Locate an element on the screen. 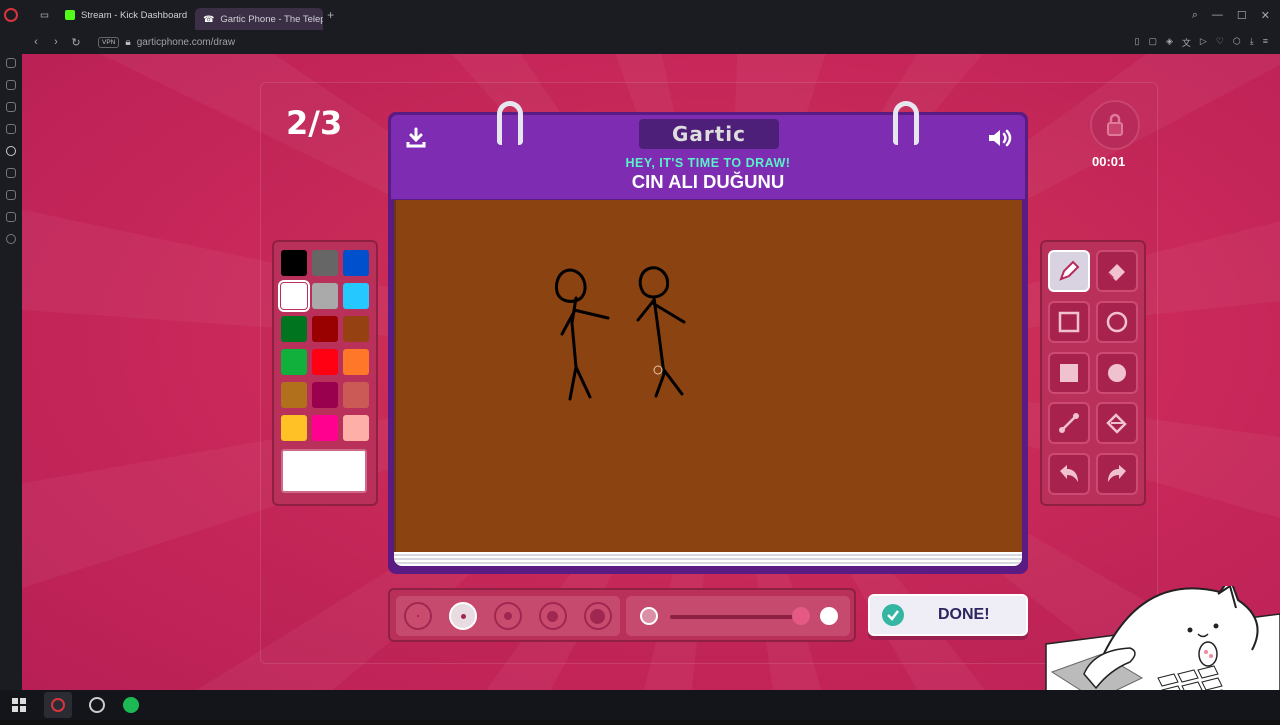 The height and width of the screenshot is (725, 1280). url-field: garticphone.com/draw is located at coordinates (186, 42).